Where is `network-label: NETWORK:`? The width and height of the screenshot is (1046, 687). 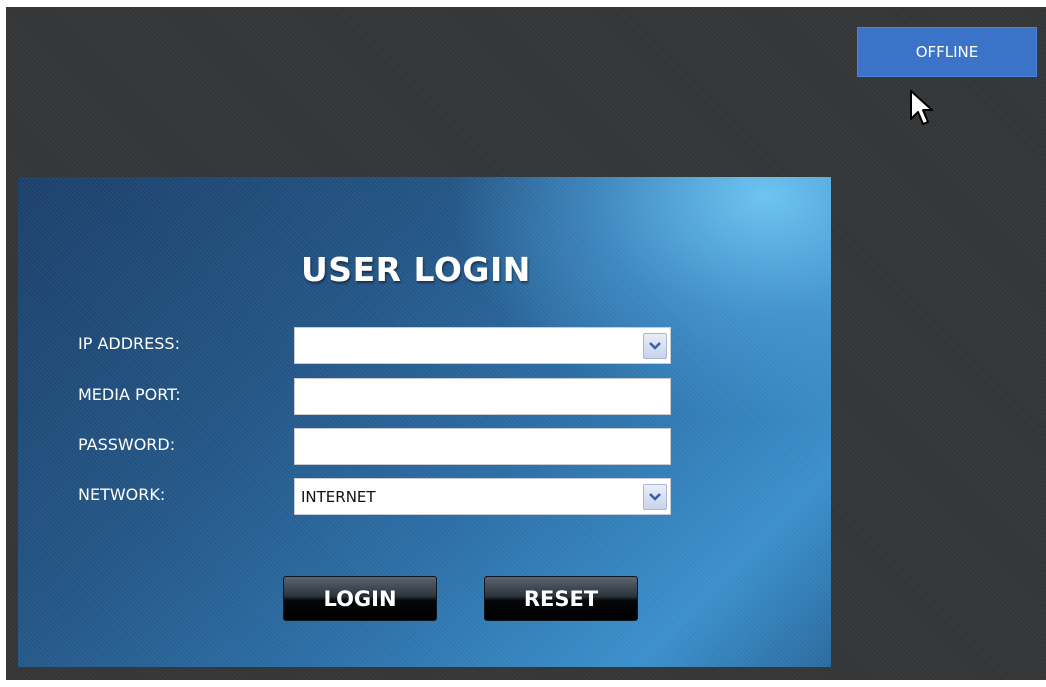
network-label: NETWORK: is located at coordinates (122, 494).